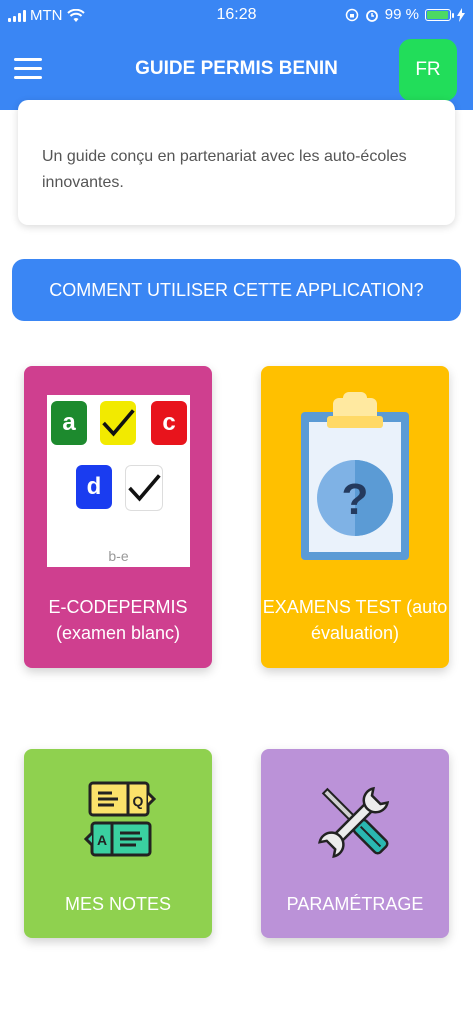 This screenshot has height=1024, width=473. What do you see at coordinates (428, 70) in the screenshot?
I see `language-button: FR` at bounding box center [428, 70].